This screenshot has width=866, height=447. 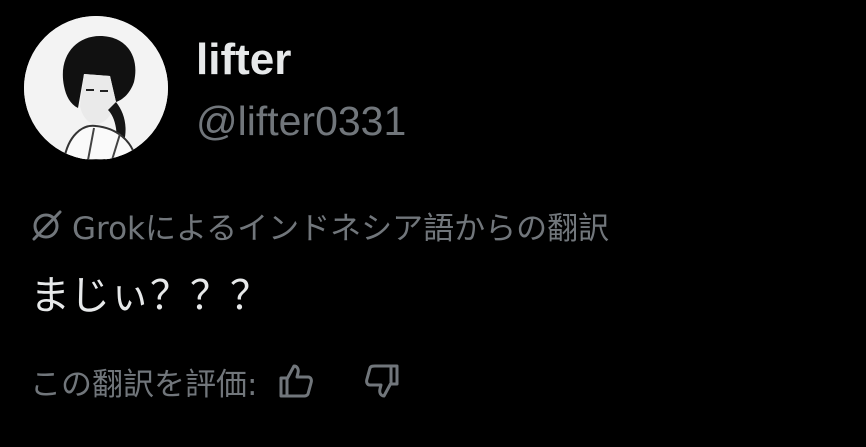 I want to click on thumbs-down-icon, so click(x=382, y=381).